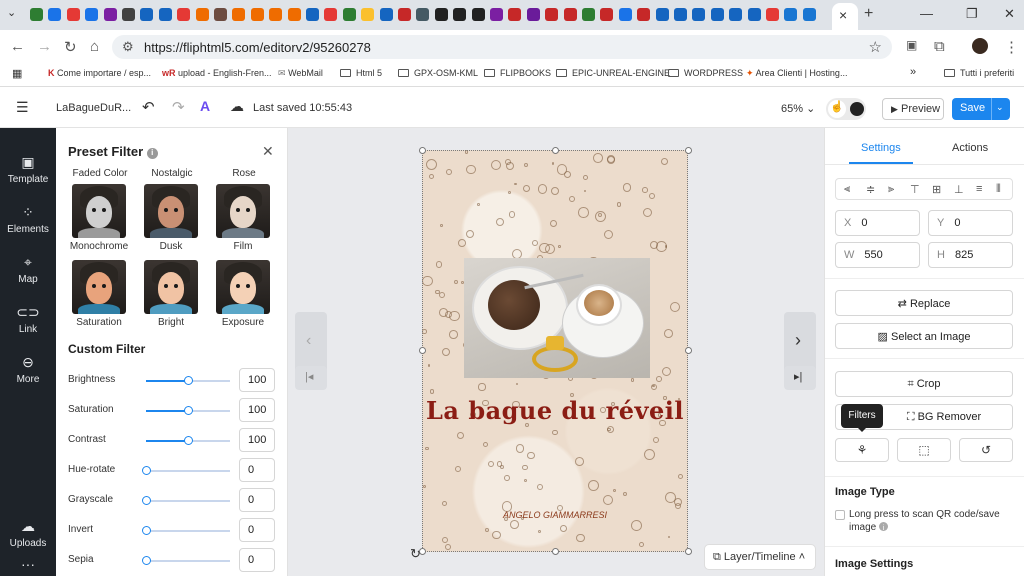  What do you see at coordinates (44, 46) in the screenshot?
I see `forward-icon: →` at bounding box center [44, 46].